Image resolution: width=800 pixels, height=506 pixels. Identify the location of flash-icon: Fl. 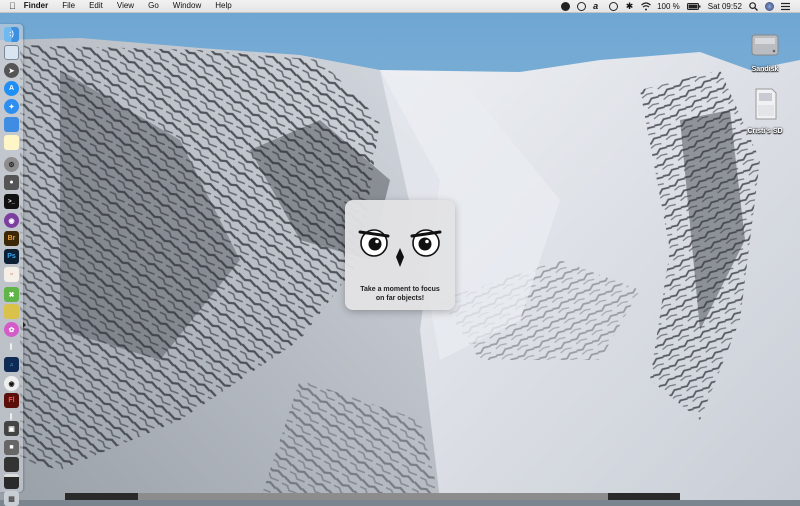
(11, 400).